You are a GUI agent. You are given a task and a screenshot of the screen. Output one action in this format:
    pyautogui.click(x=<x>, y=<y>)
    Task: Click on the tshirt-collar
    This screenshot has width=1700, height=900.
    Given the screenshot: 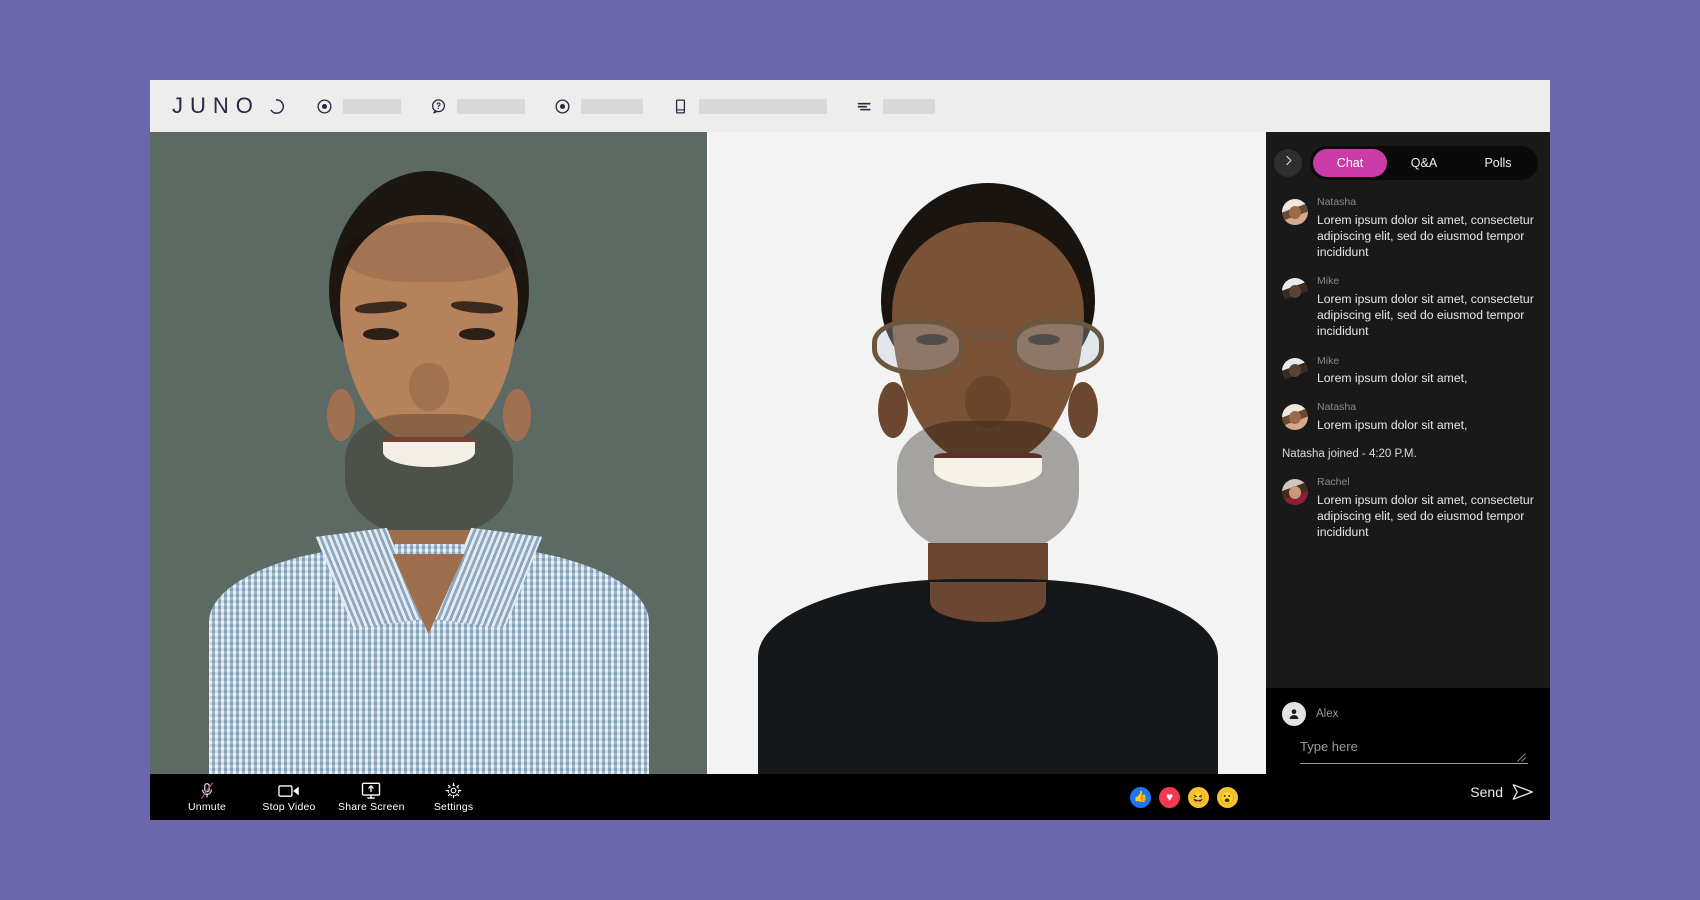 What is the action you would take?
    pyautogui.click(x=987, y=602)
    